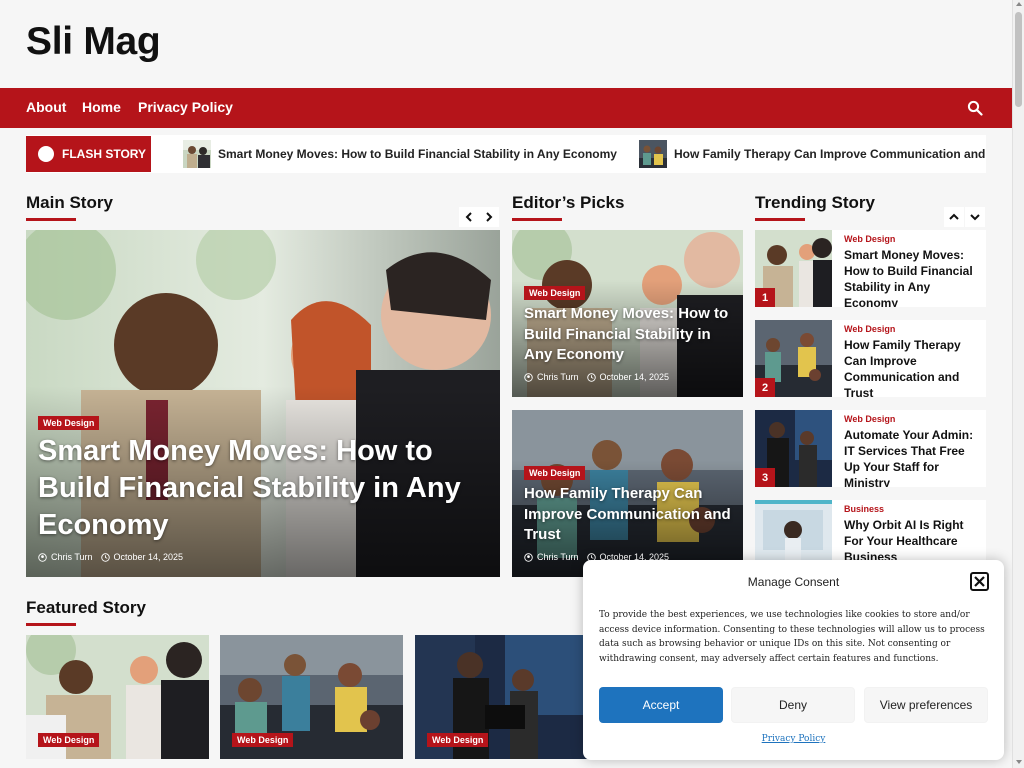 The image size is (1024, 768). What do you see at coordinates (506, 108) in the screenshot?
I see `main-navigation: About Home Privacy Policy` at bounding box center [506, 108].